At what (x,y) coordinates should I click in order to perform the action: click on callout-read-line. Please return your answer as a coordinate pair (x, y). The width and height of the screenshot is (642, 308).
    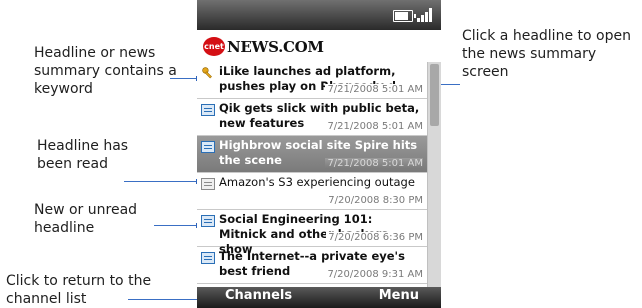
    Looking at the image, I should click on (161, 181).